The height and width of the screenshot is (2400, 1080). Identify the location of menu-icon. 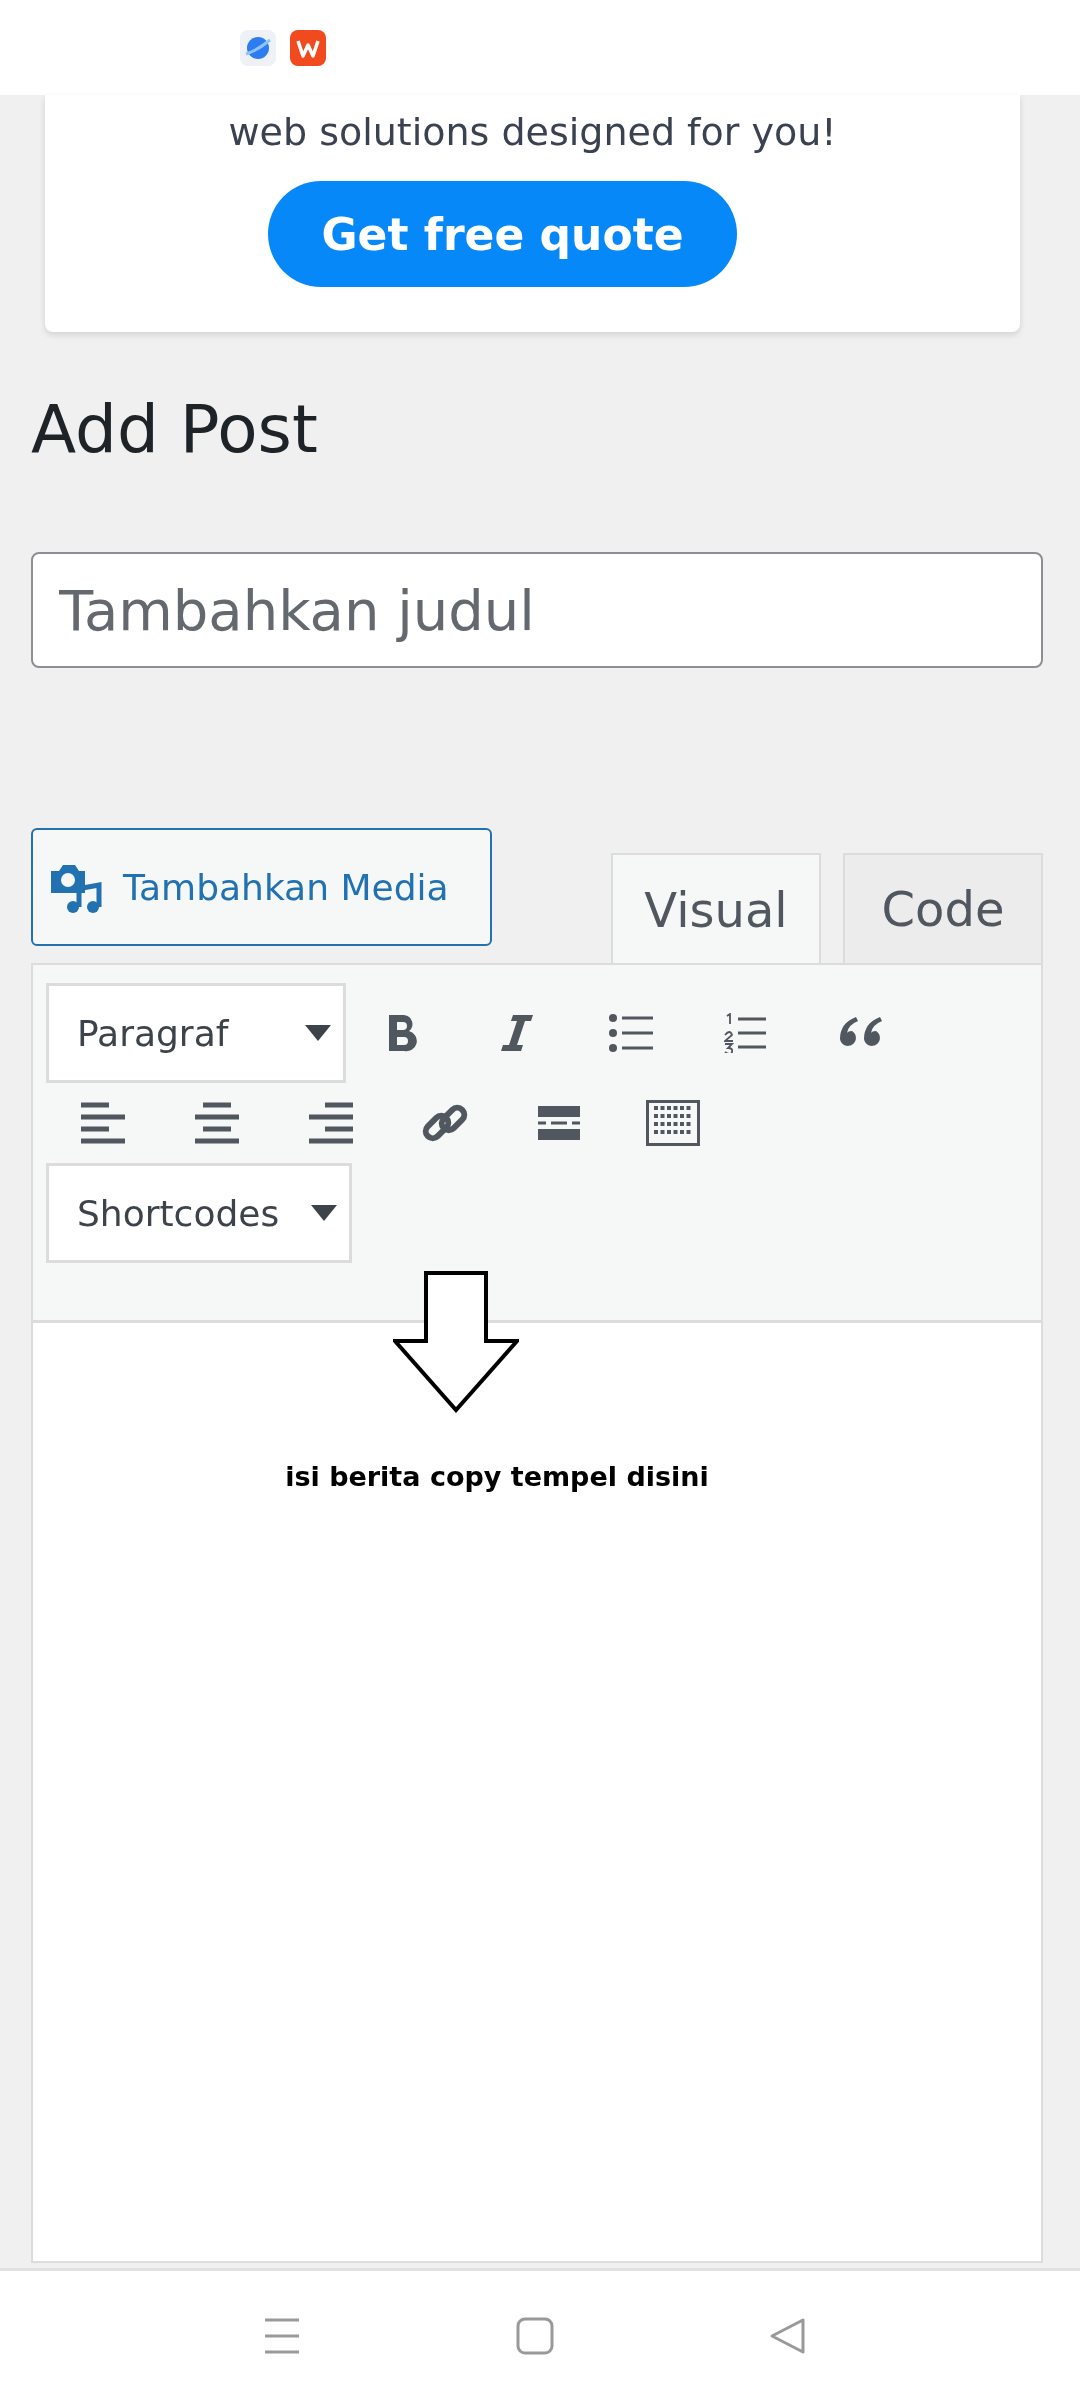
(282, 2335).